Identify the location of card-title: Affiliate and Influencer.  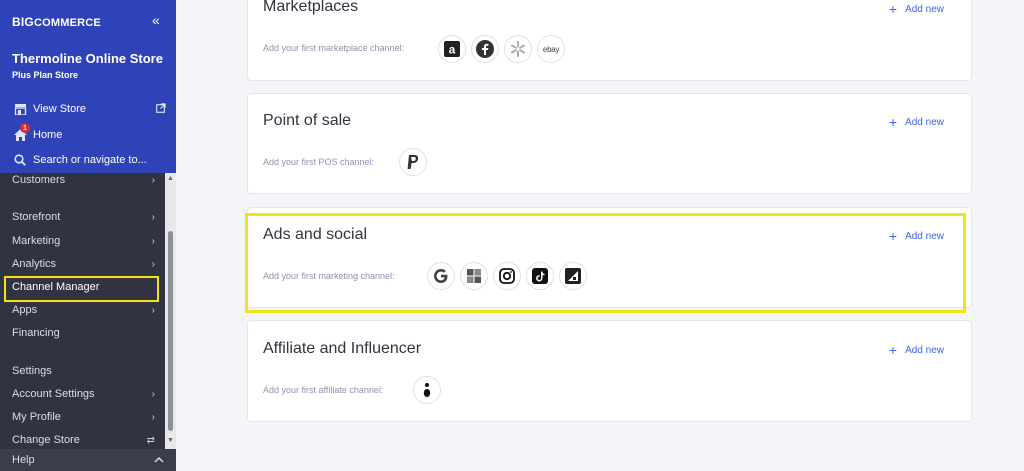
(342, 348).